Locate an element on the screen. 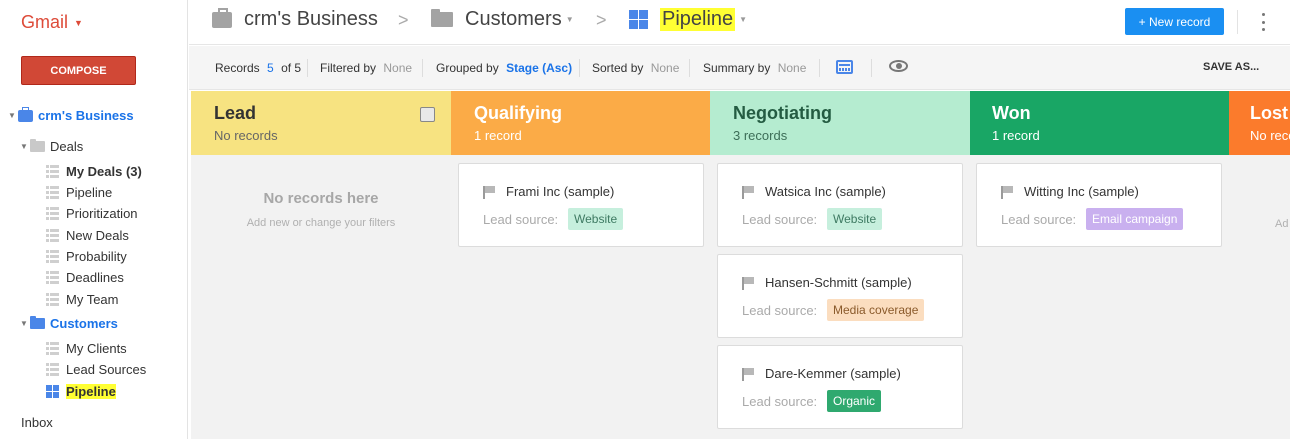  filter-value: None is located at coordinates (398, 68).